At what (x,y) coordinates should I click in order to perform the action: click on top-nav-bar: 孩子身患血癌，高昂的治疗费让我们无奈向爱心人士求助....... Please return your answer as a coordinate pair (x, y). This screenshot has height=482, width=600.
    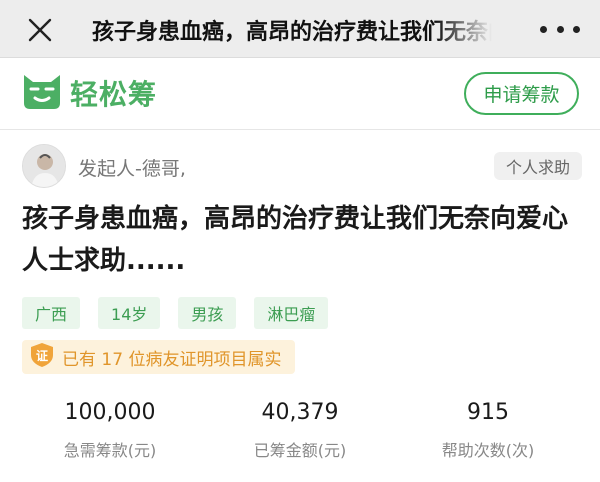
    Looking at the image, I should click on (300, 29).